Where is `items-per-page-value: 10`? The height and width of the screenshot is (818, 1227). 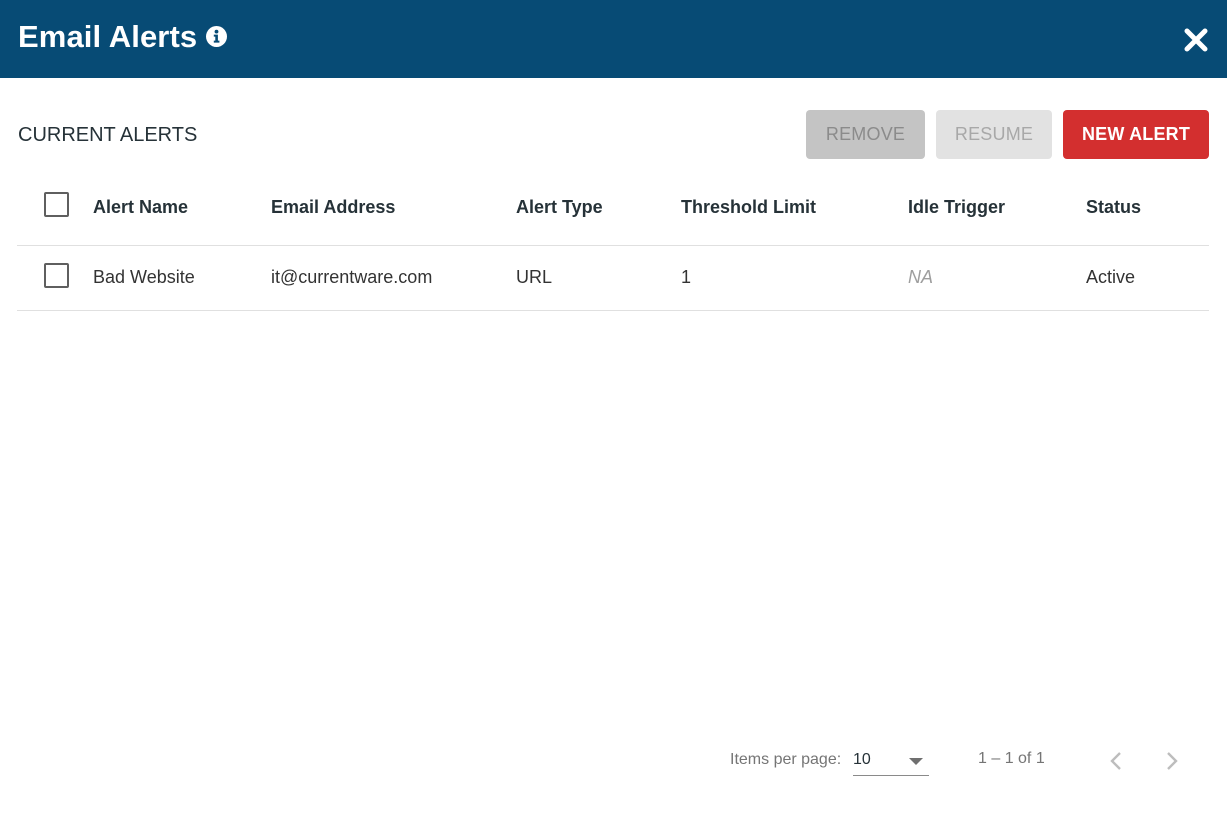
items-per-page-value: 10 is located at coordinates (862, 759).